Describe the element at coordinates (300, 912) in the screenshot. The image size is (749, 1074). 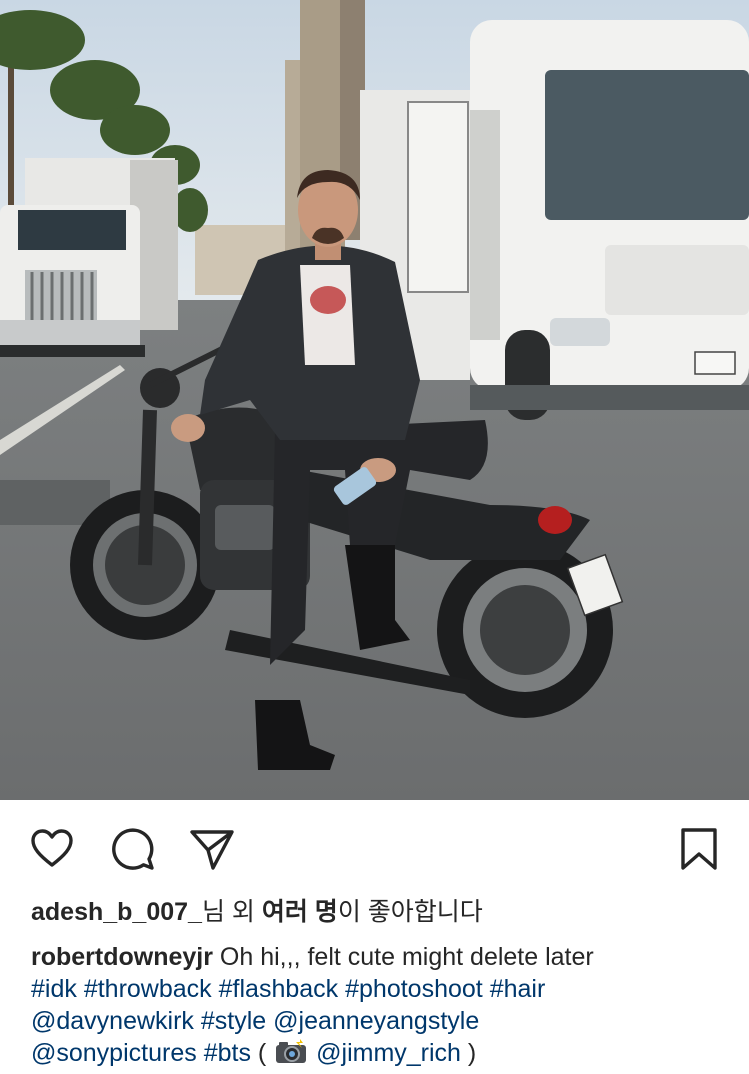
I see `likes-others-link: 여러 명` at that location.